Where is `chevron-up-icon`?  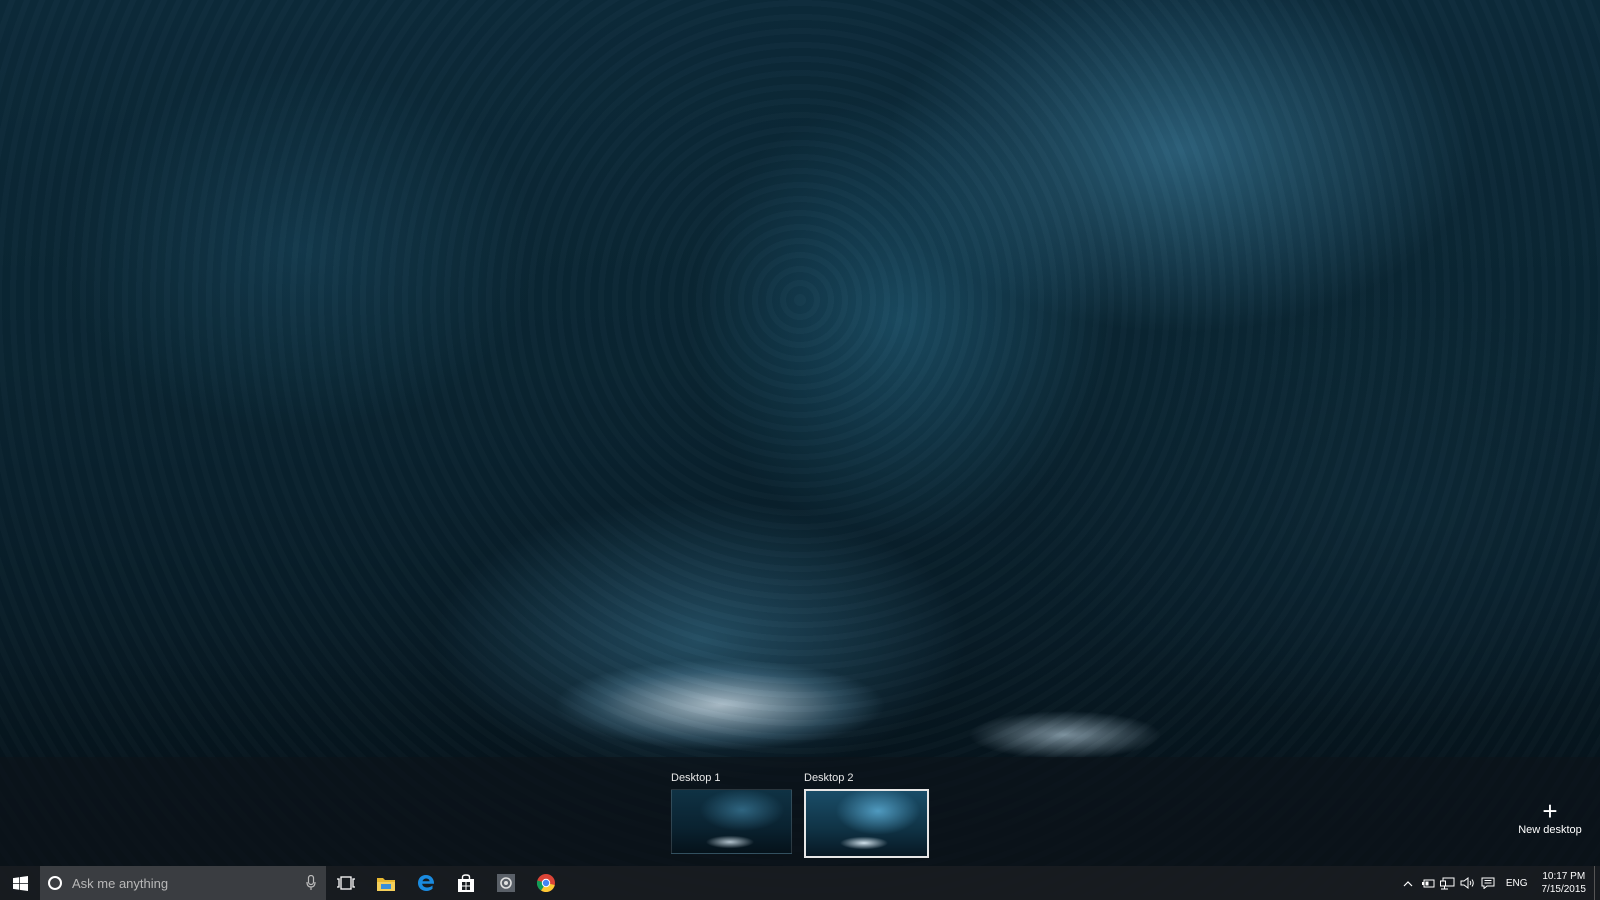 chevron-up-icon is located at coordinates (1408, 883).